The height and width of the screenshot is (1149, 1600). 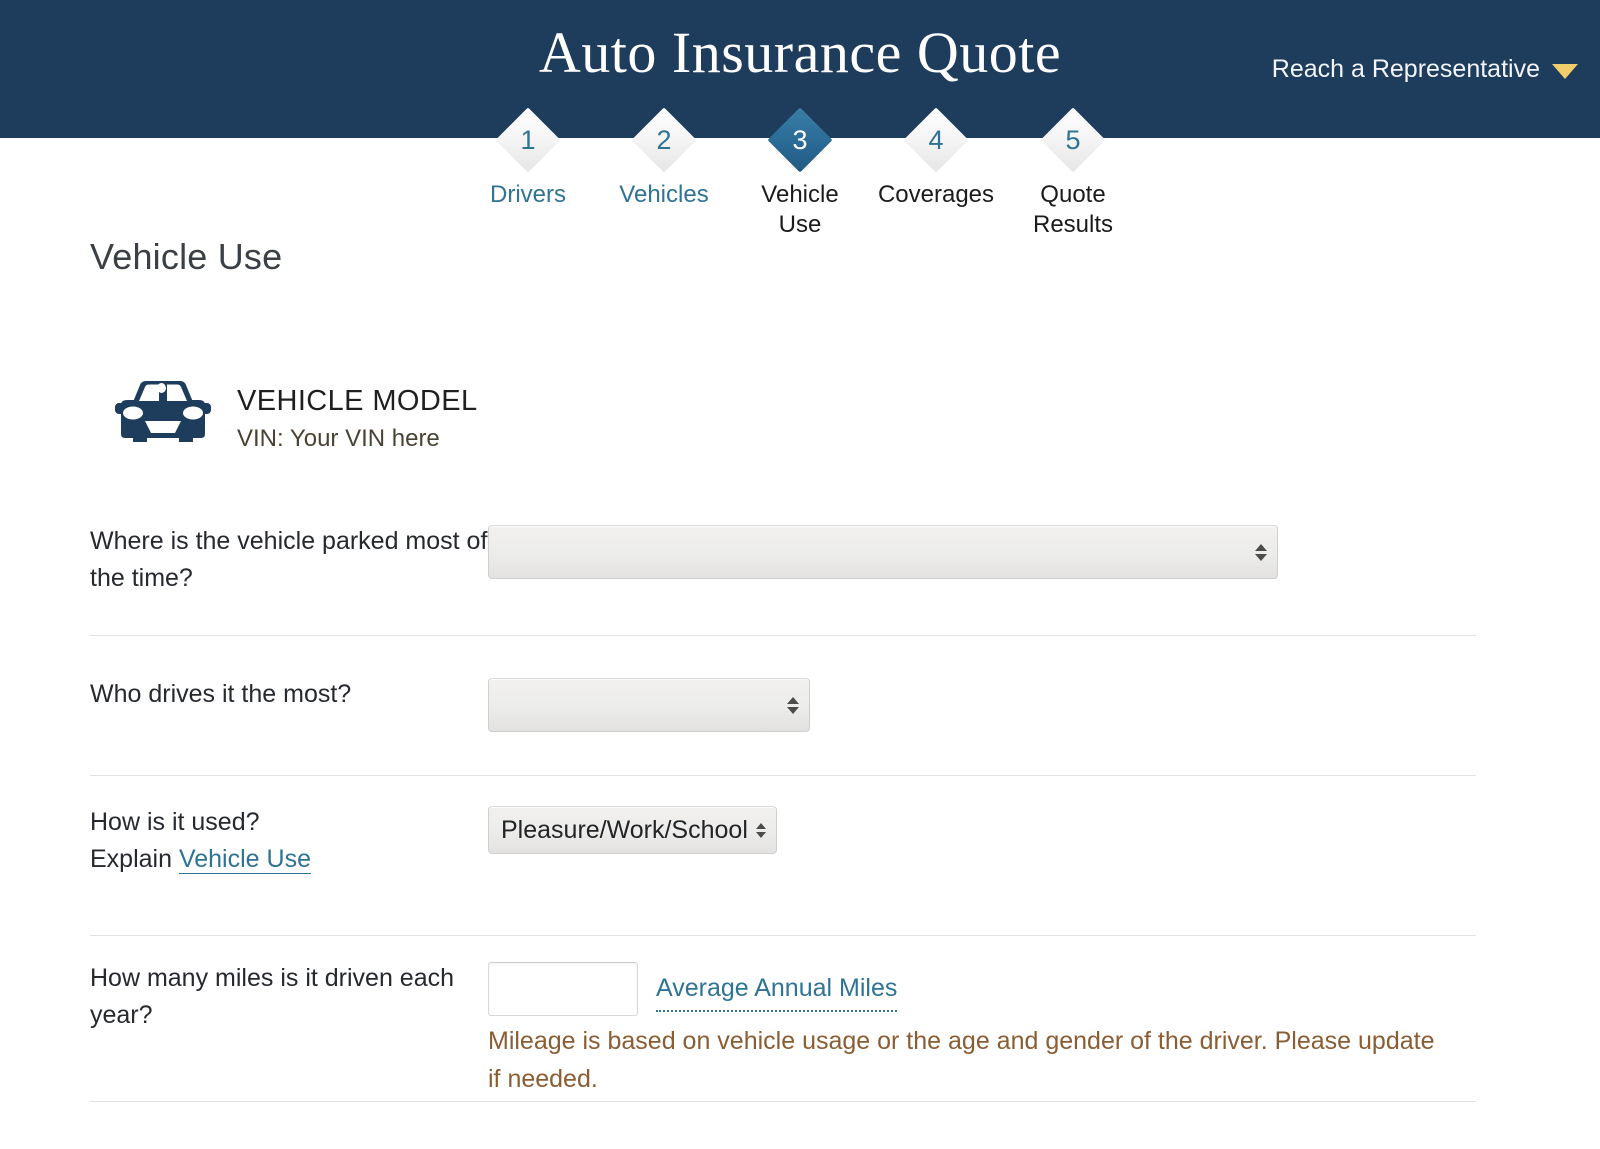 I want to click on step-5-quote-results: 5 Quote Results, so click(x=1073, y=173).